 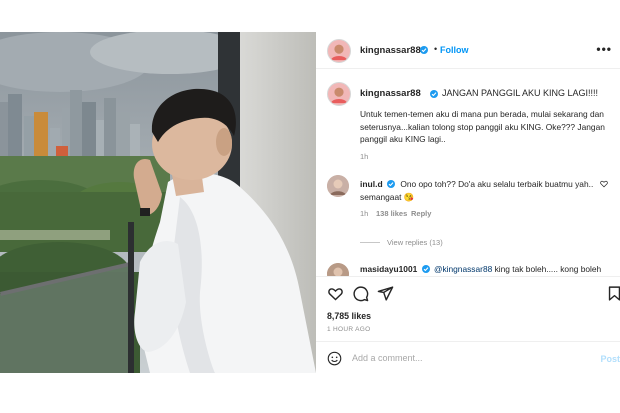 What do you see at coordinates (364, 213) in the screenshot?
I see `comment-time: 1h` at bounding box center [364, 213].